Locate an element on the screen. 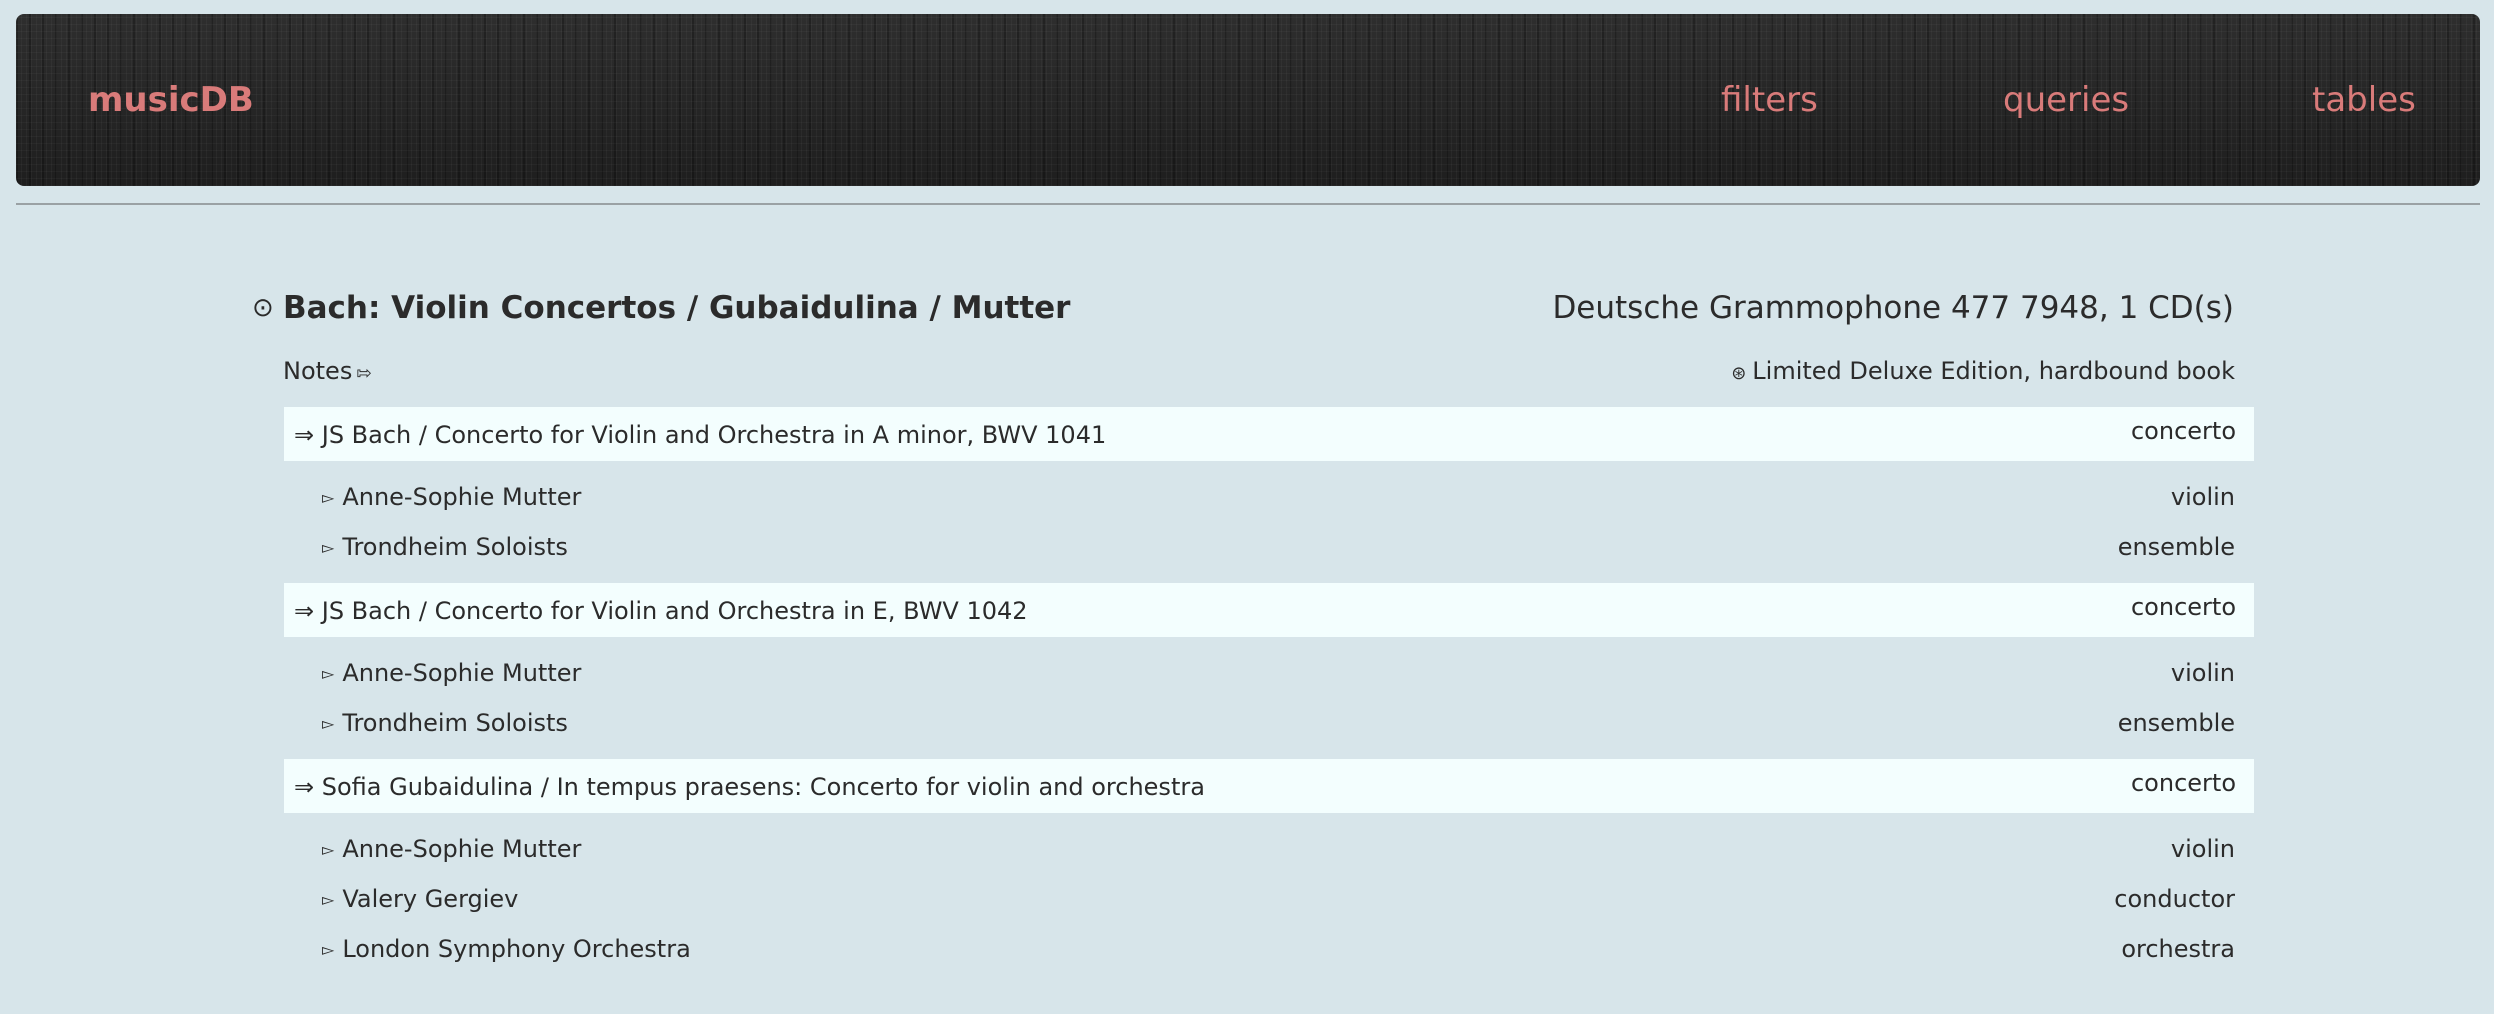 The height and width of the screenshot is (1014, 2494). edition-note: ⊛ Limited Deluxe Edition, hardbound book is located at coordinates (1983, 372).